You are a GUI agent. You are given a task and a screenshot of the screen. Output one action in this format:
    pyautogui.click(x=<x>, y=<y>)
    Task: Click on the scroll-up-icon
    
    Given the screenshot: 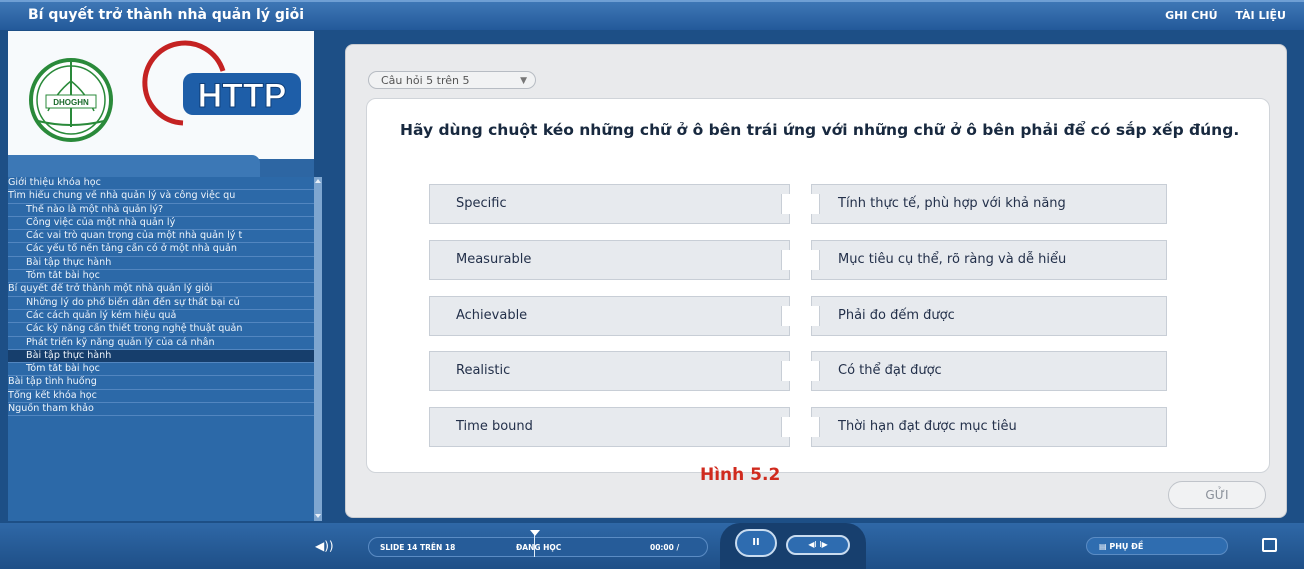 What is the action you would take?
    pyautogui.click(x=318, y=181)
    